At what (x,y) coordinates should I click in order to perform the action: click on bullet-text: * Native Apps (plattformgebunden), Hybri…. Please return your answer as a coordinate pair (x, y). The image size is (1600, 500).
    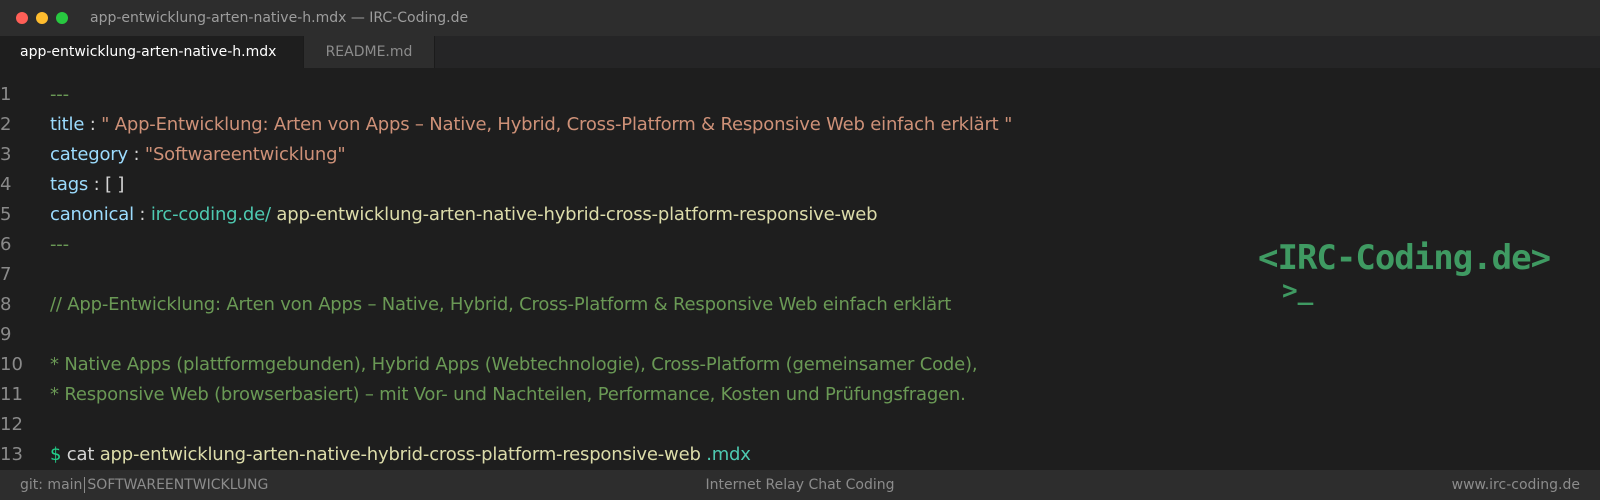
    Looking at the image, I should click on (514, 364).